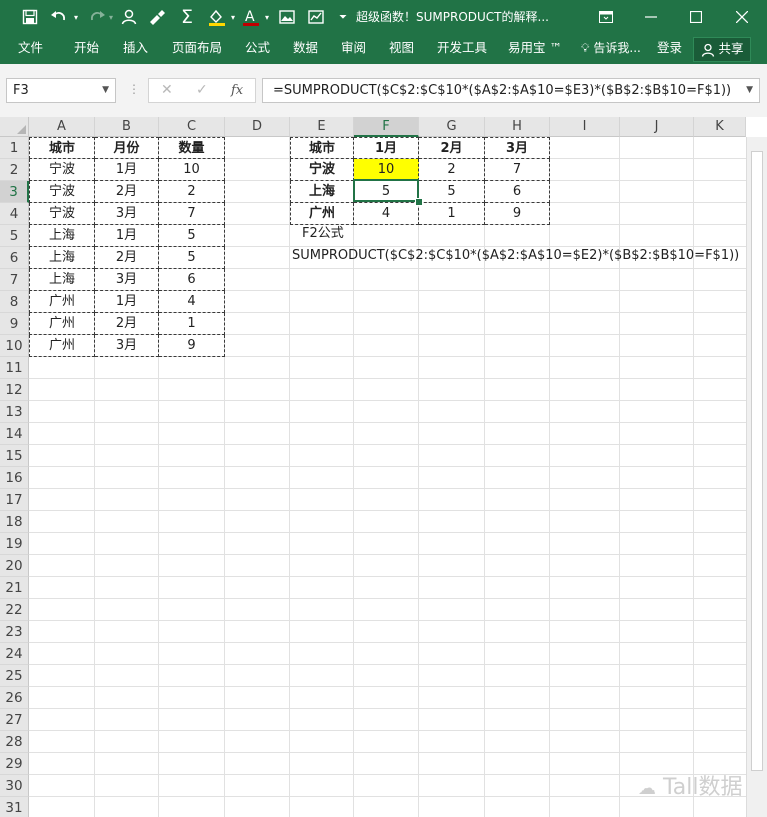 This screenshot has height=817, width=767. What do you see at coordinates (167, 90) in the screenshot?
I see `cancel-icon: ✕` at bounding box center [167, 90].